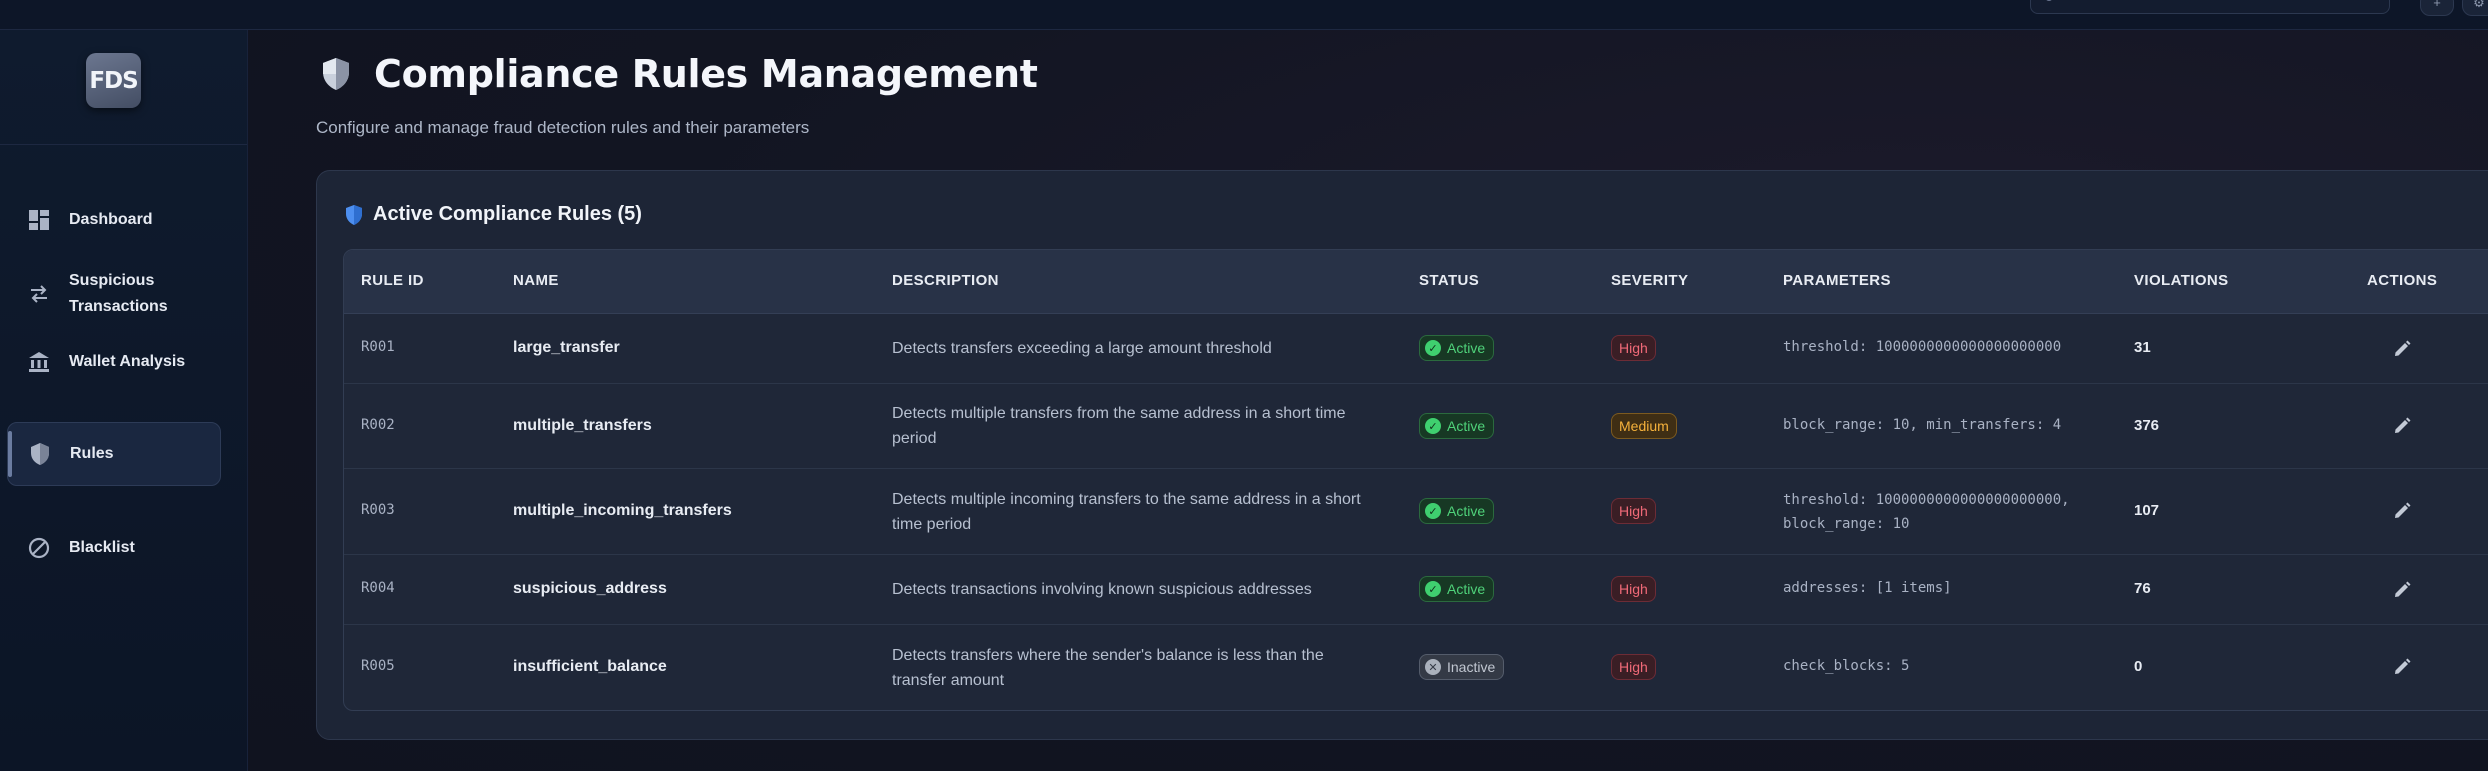  I want to click on status-label: Inactive, so click(1471, 667).